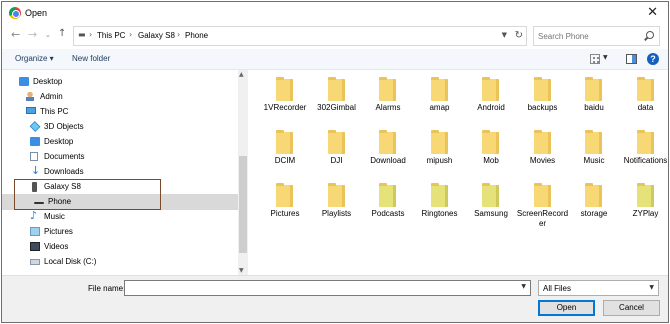  What do you see at coordinates (595, 59) in the screenshot?
I see `change-view-icon` at bounding box center [595, 59].